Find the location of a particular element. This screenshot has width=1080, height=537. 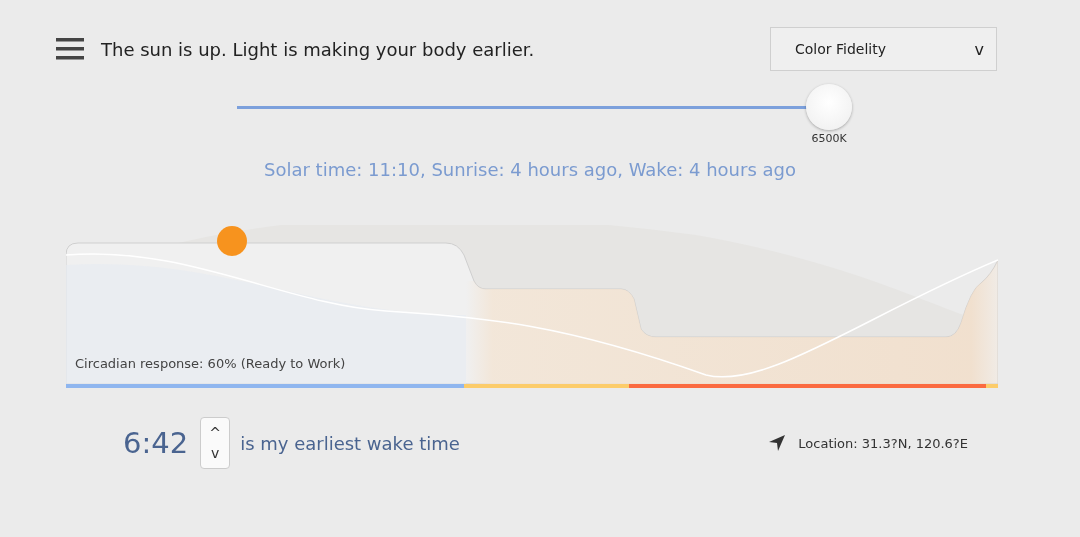

status-message: The sun is up. Light is making your body earlier. is located at coordinates (318, 49).